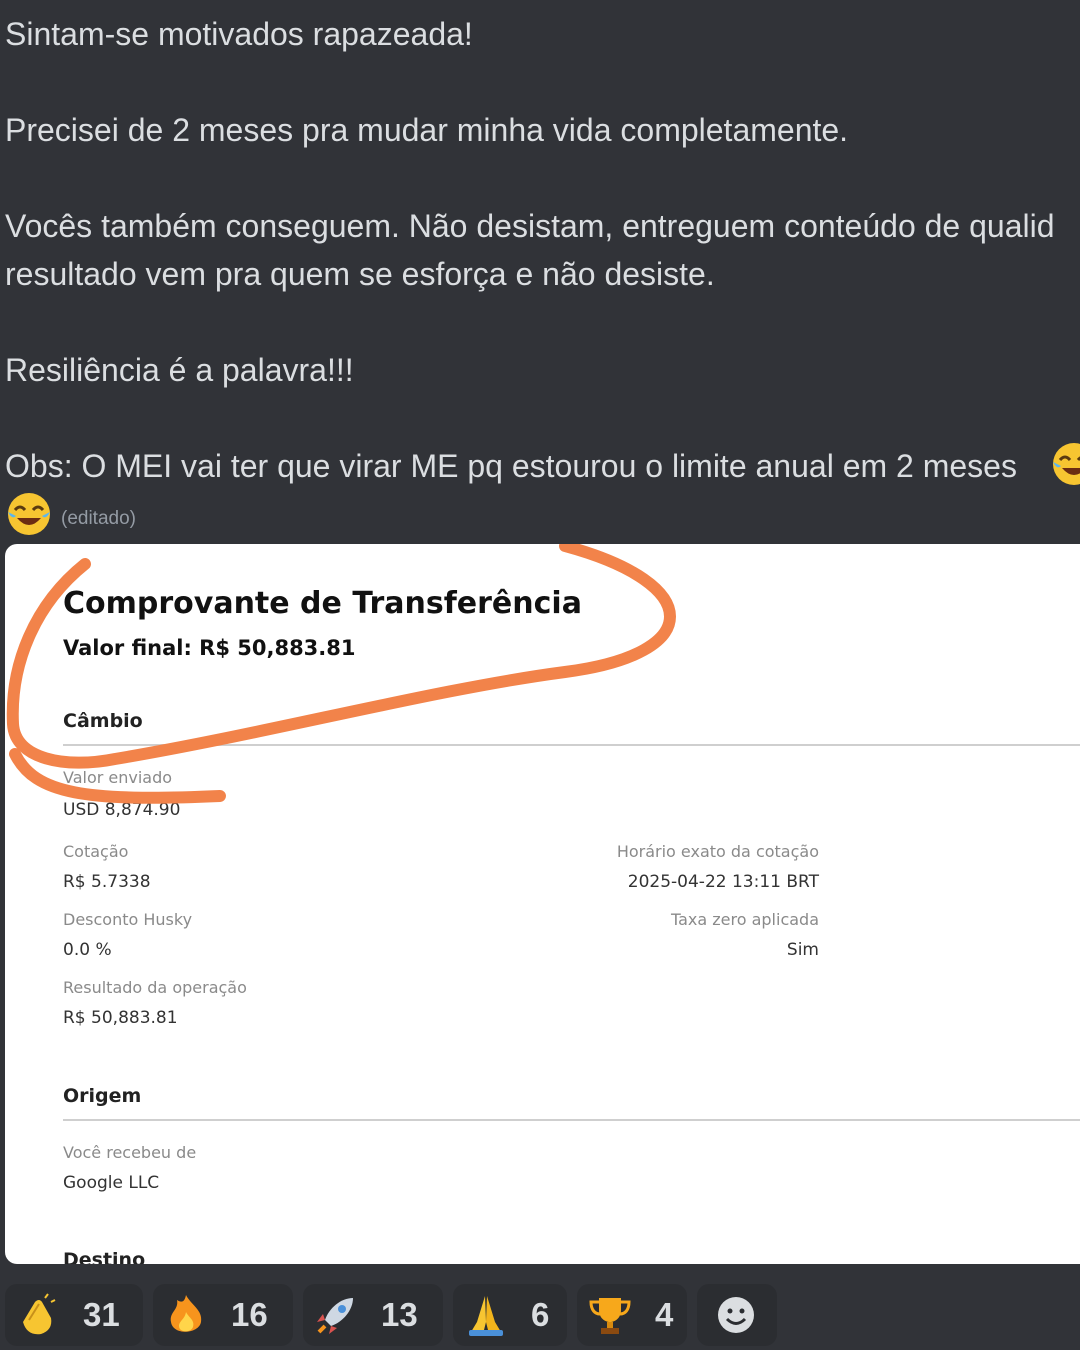 The height and width of the screenshot is (1350, 1080). Describe the element at coordinates (111, 1183) in the screenshot. I see `recebeu-value: Google LLC` at that location.